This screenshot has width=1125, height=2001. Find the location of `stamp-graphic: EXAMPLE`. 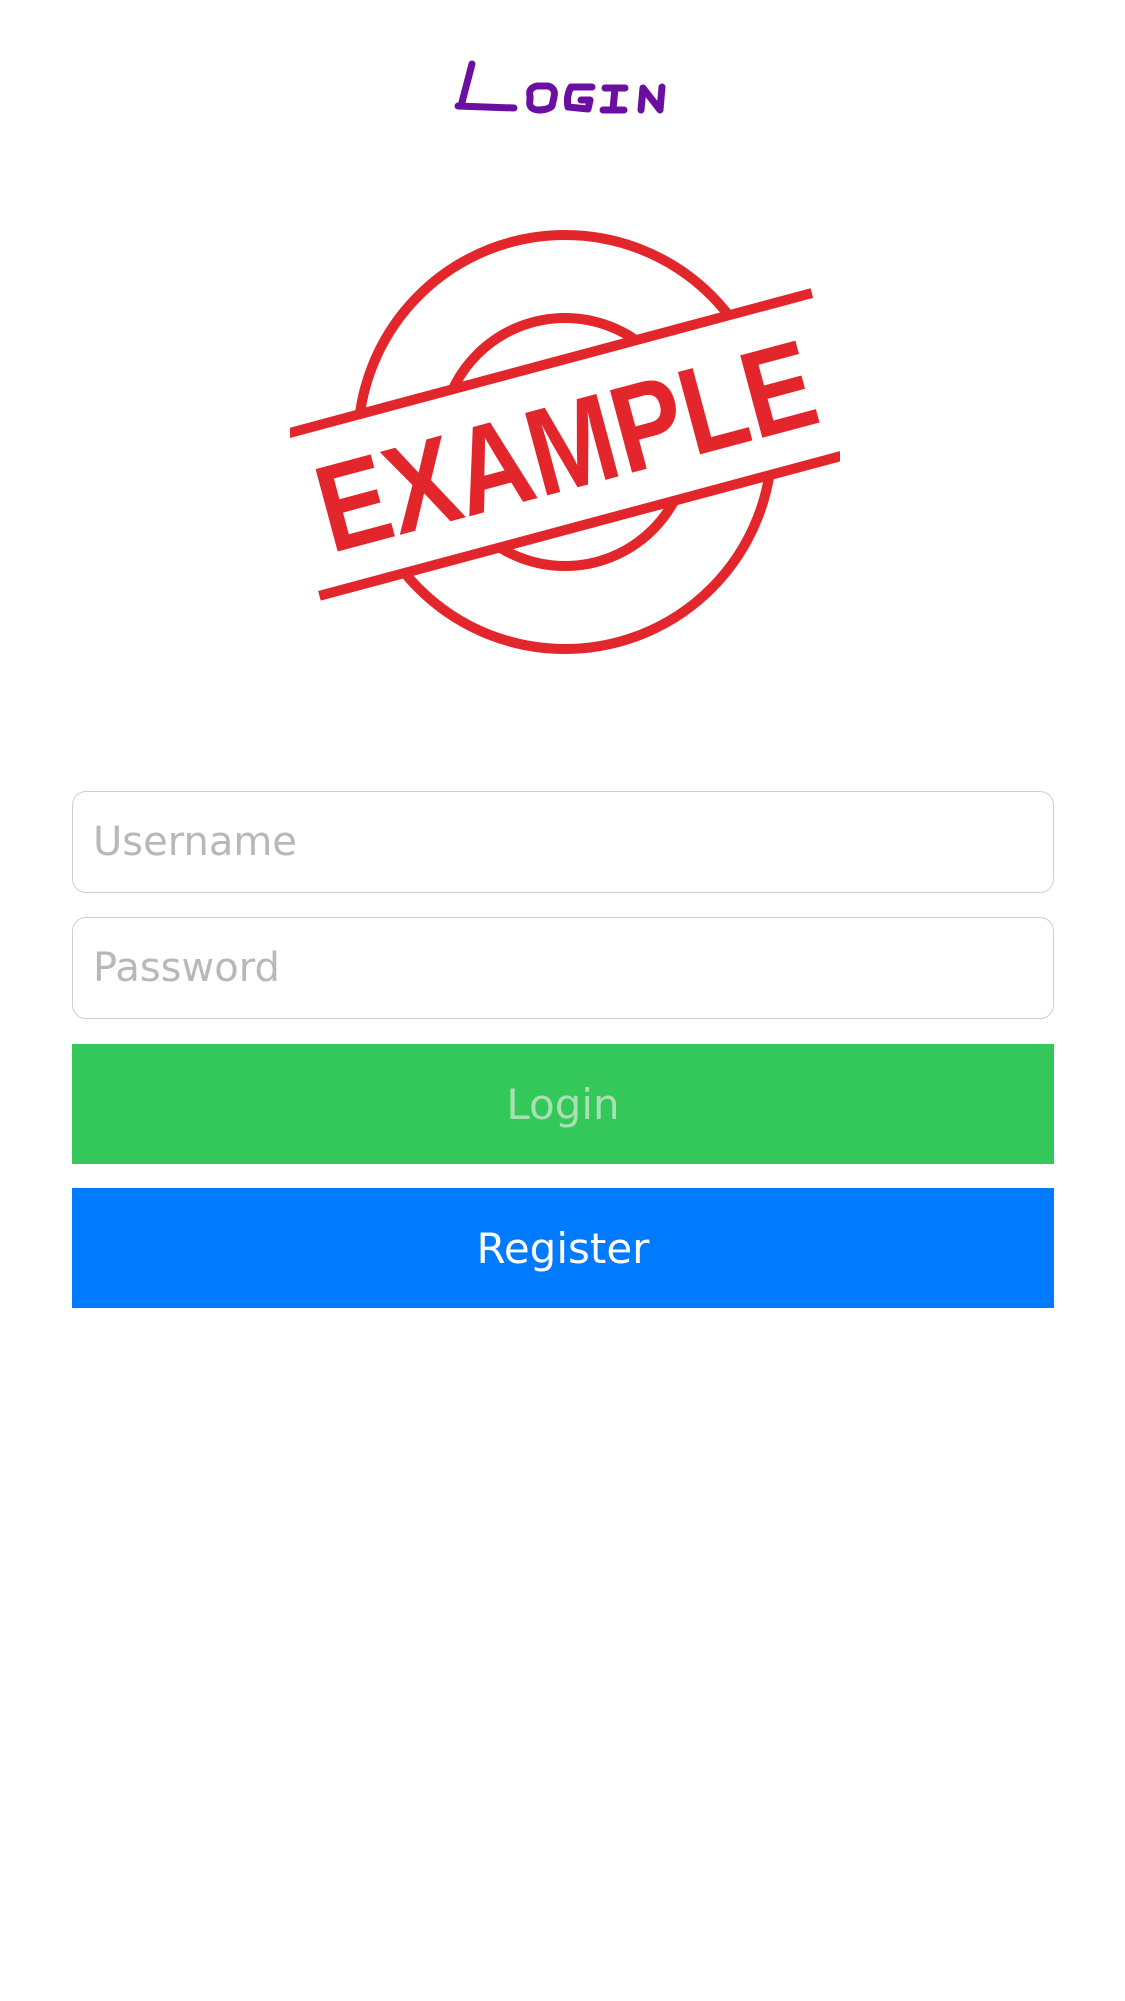

stamp-graphic: EXAMPLE is located at coordinates (565, 442).